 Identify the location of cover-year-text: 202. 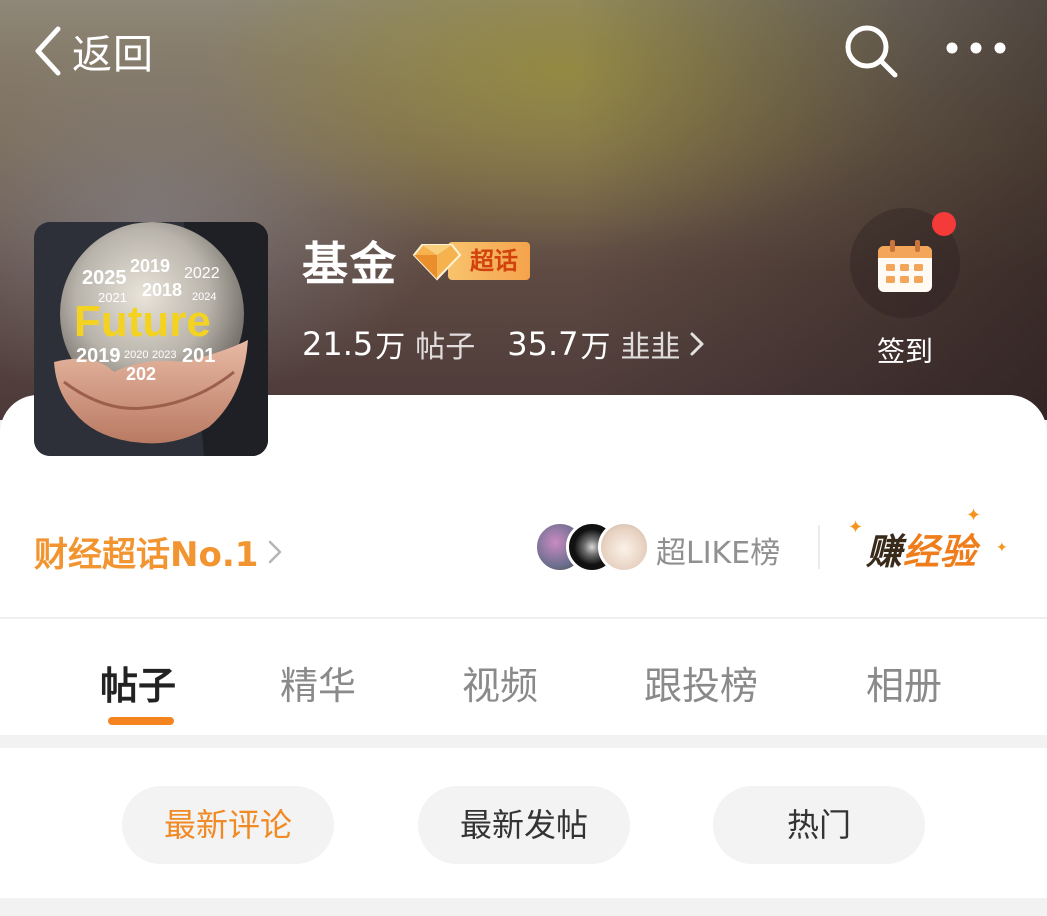
(141, 374).